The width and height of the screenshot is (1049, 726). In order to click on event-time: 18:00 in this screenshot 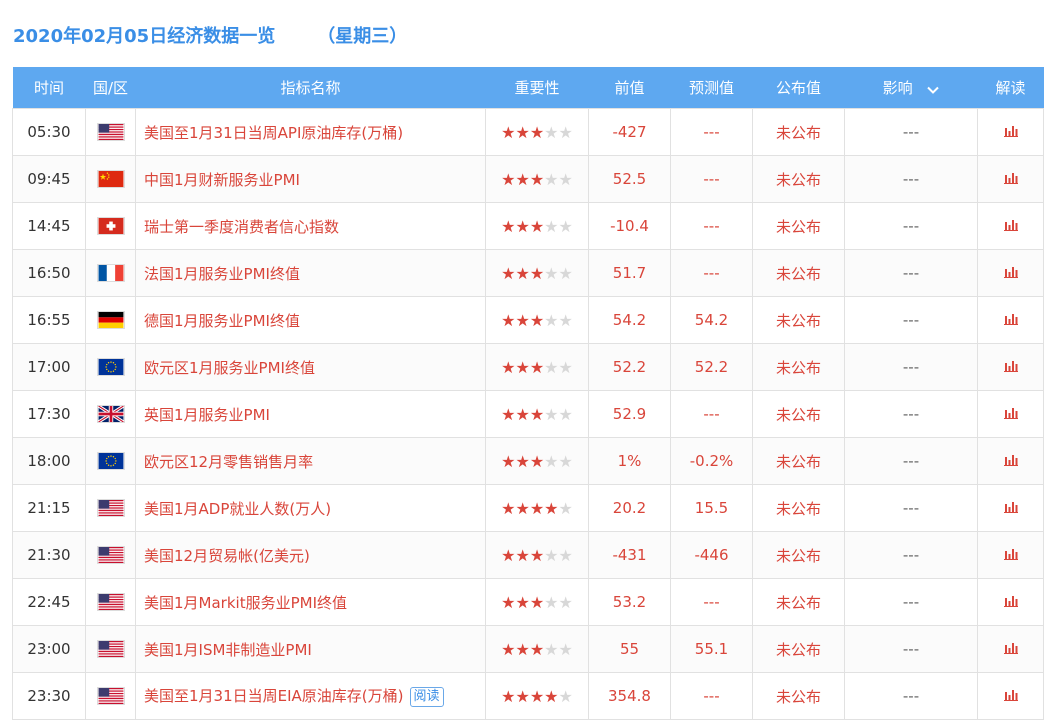, I will do `click(49, 461)`.